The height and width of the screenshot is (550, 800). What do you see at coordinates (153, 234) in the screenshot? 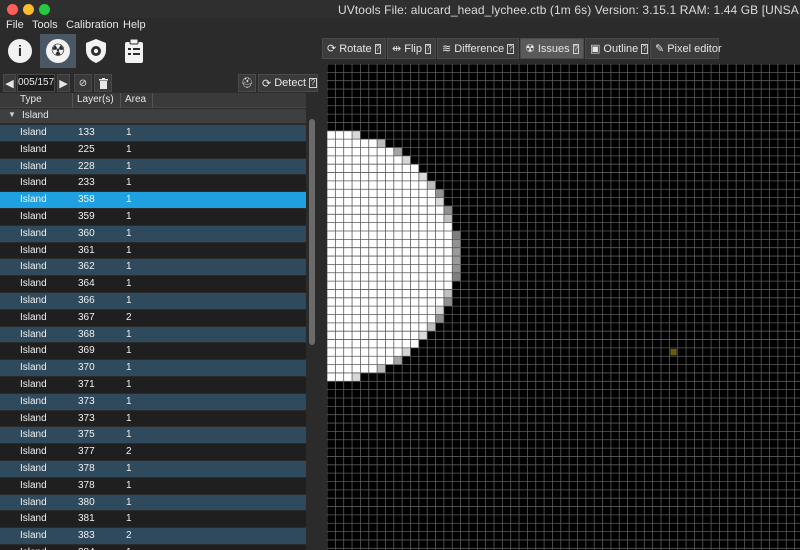
I see `table-row: Island 360 1` at bounding box center [153, 234].